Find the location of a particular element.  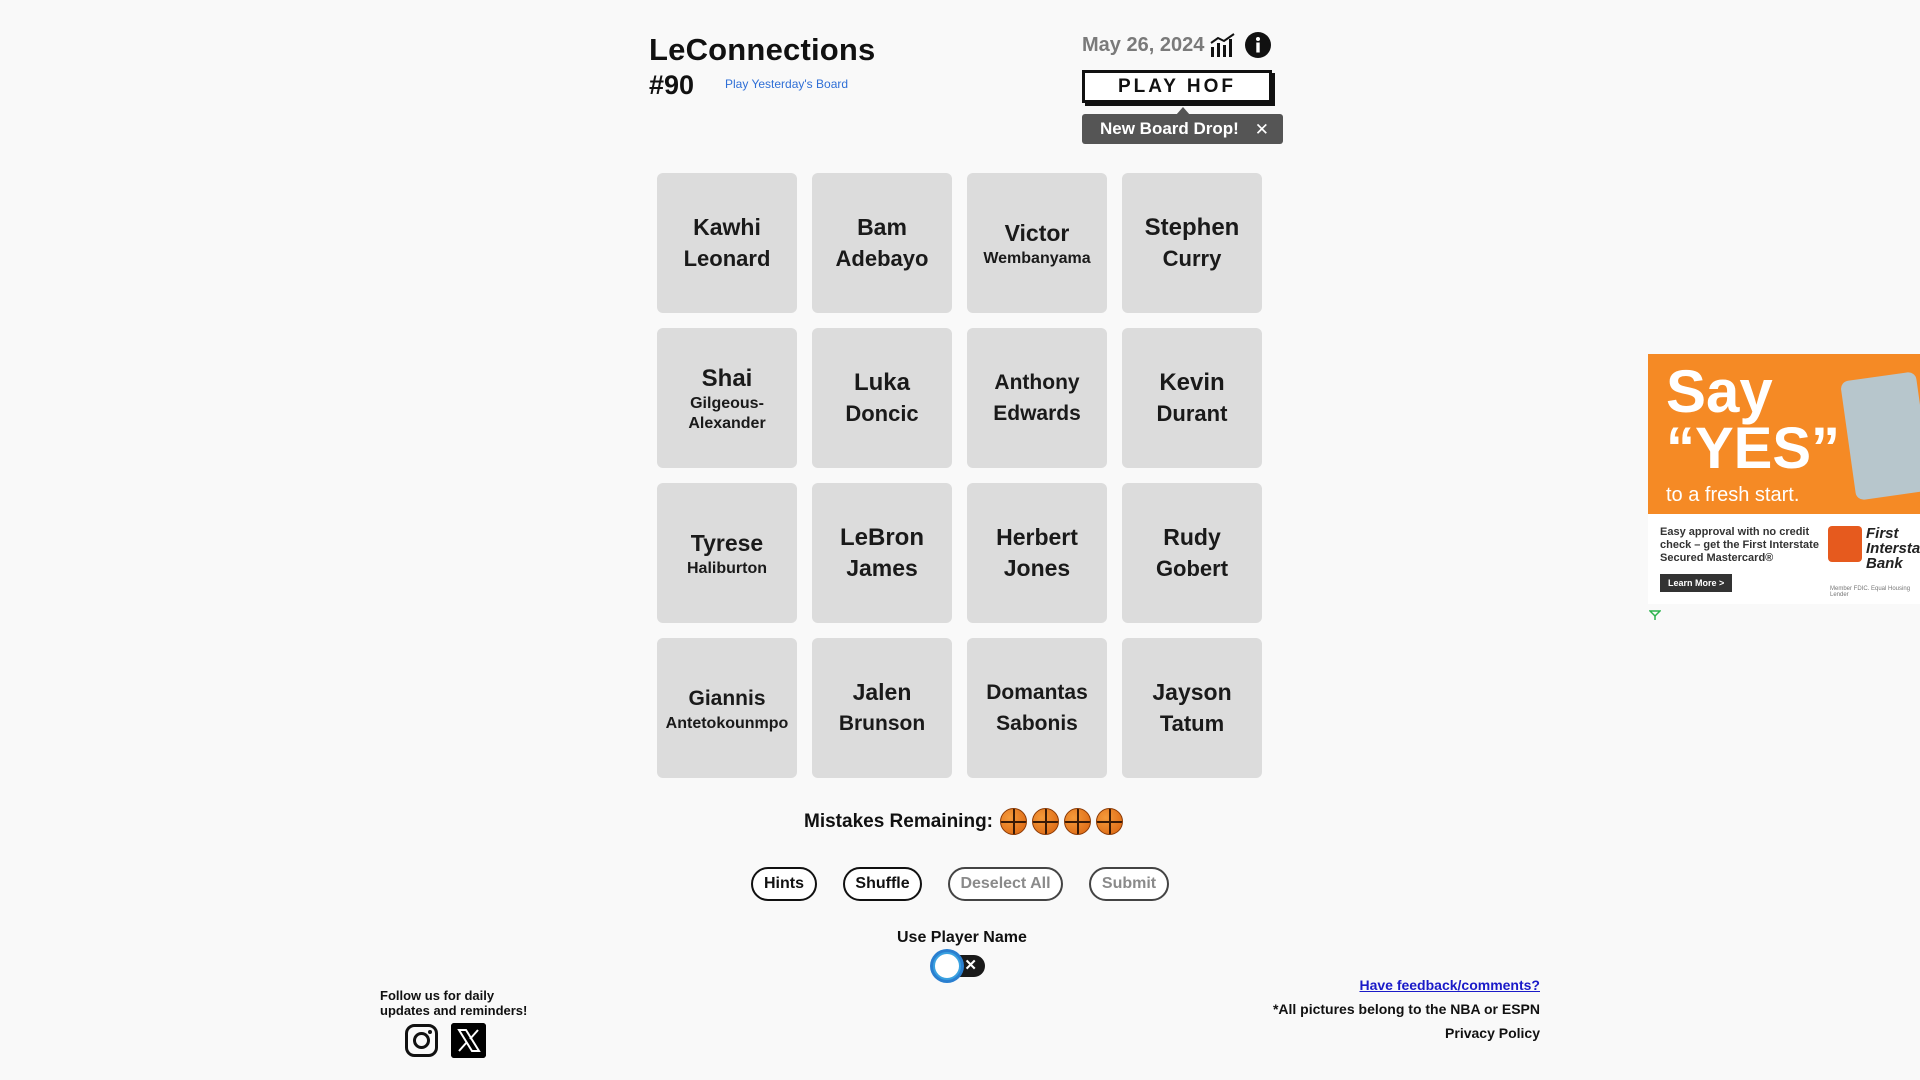

new-board-toast: New Board Drop! ✕ is located at coordinates (1182, 129).